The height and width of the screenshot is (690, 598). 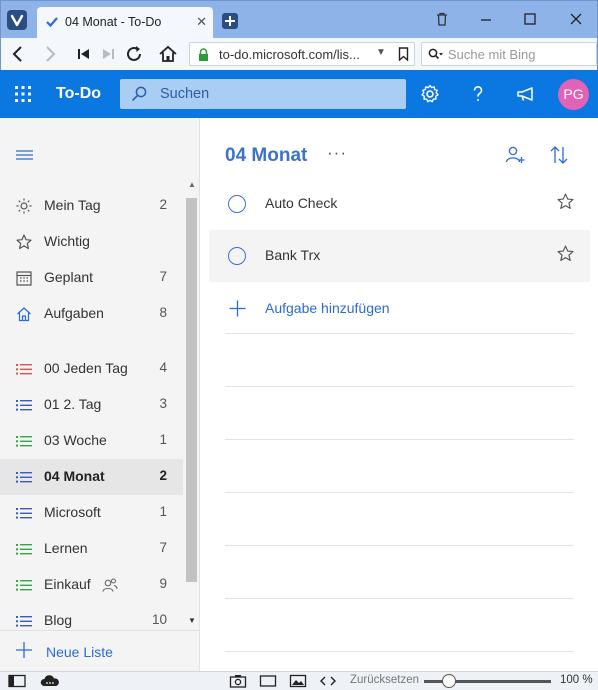 I want to click on scroll-down-icon: ▼, so click(x=192, y=620).